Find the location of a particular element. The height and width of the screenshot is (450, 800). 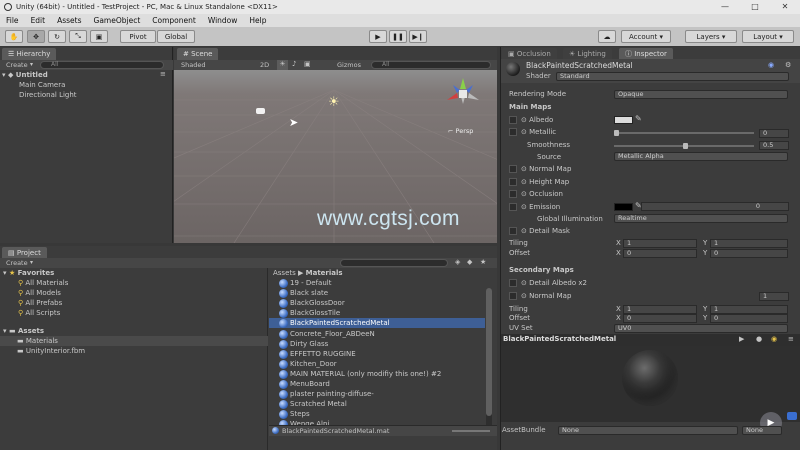

settings-gear-icon: ⚙ is located at coordinates (788, 65).